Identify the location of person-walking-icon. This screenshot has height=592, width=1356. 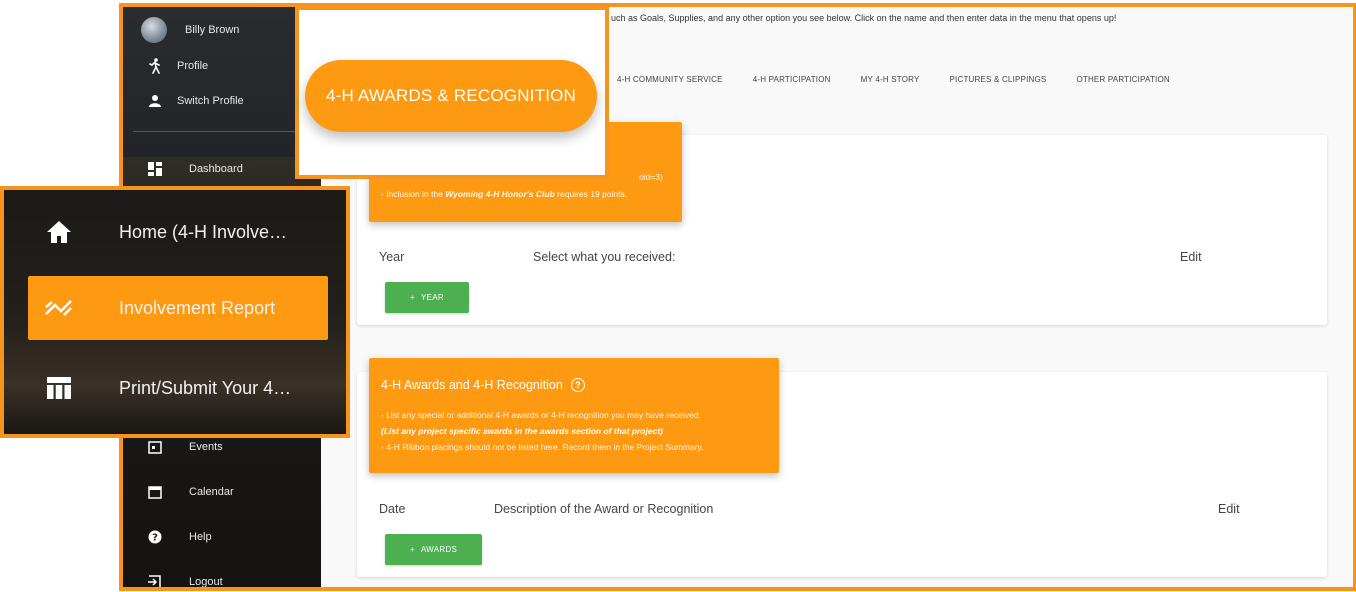
(155, 66).